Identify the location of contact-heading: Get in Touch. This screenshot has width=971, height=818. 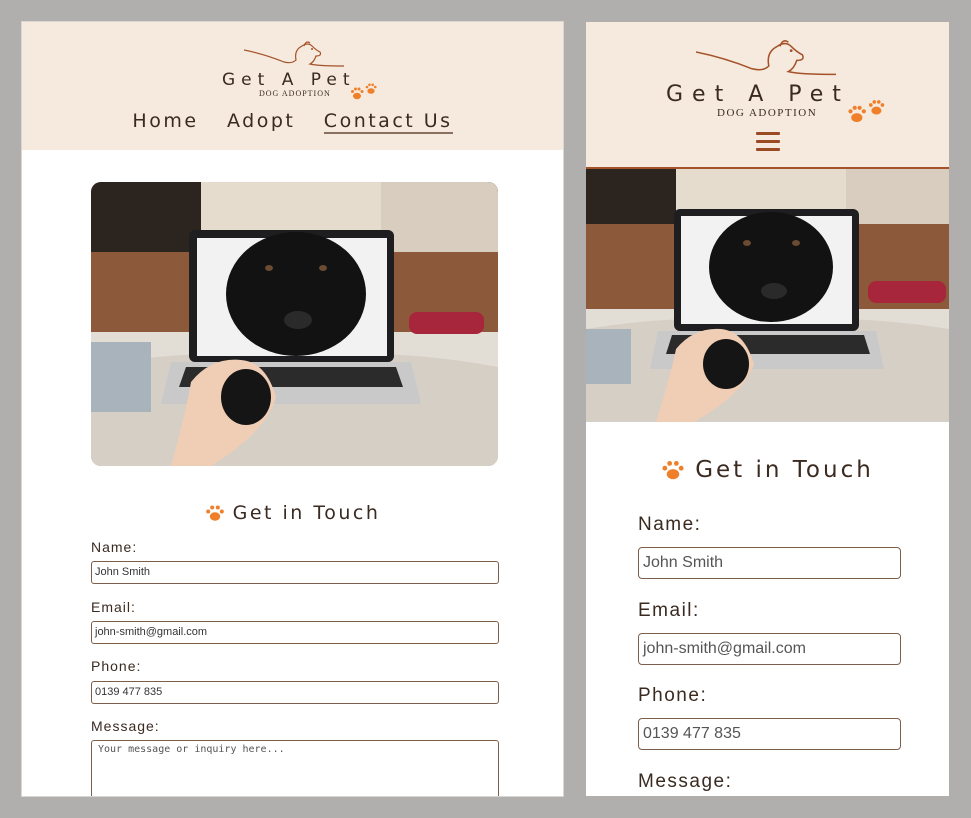
(292, 513).